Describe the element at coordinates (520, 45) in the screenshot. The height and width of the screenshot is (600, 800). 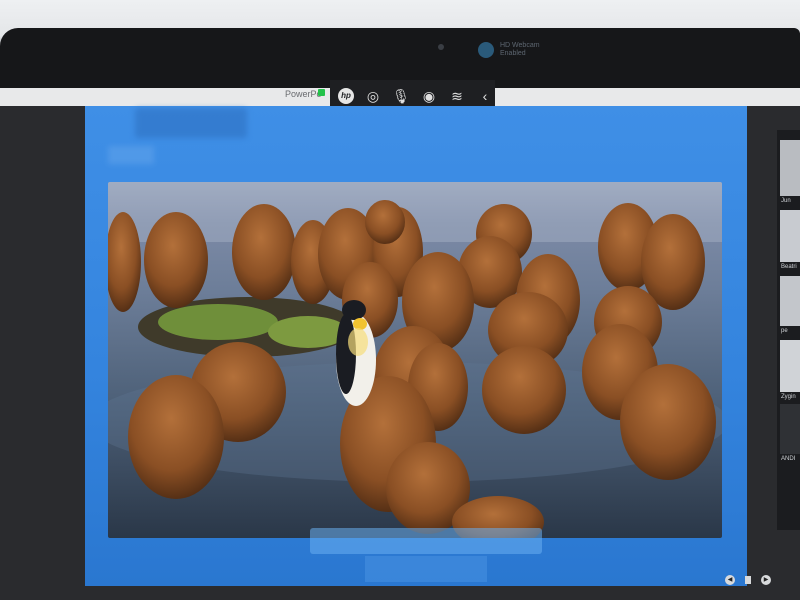
I see `camera-name: HD Webcam` at that location.